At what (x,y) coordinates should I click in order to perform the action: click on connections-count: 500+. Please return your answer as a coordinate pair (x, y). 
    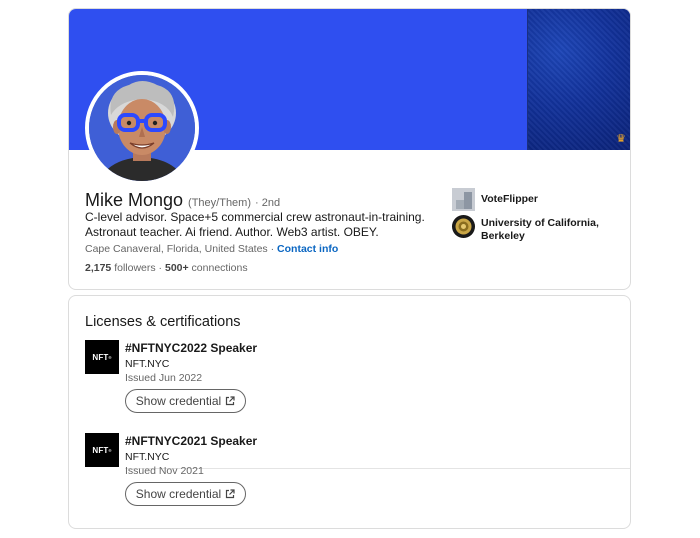
    Looking at the image, I should click on (177, 268).